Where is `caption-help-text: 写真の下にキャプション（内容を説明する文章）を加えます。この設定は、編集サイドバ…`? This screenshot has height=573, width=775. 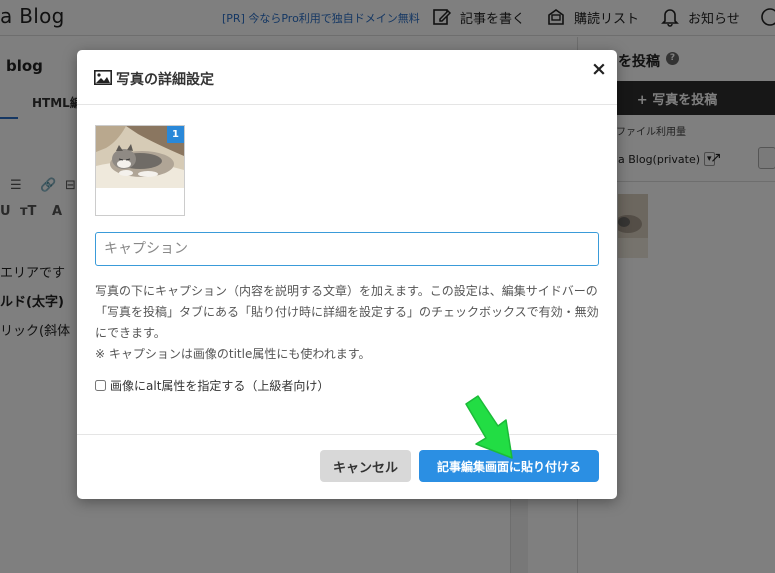
caption-help-text: 写真の下にキャプション（内容を説明する文章）を加えます。この設定は、編集サイドバ… is located at coordinates (347, 312).